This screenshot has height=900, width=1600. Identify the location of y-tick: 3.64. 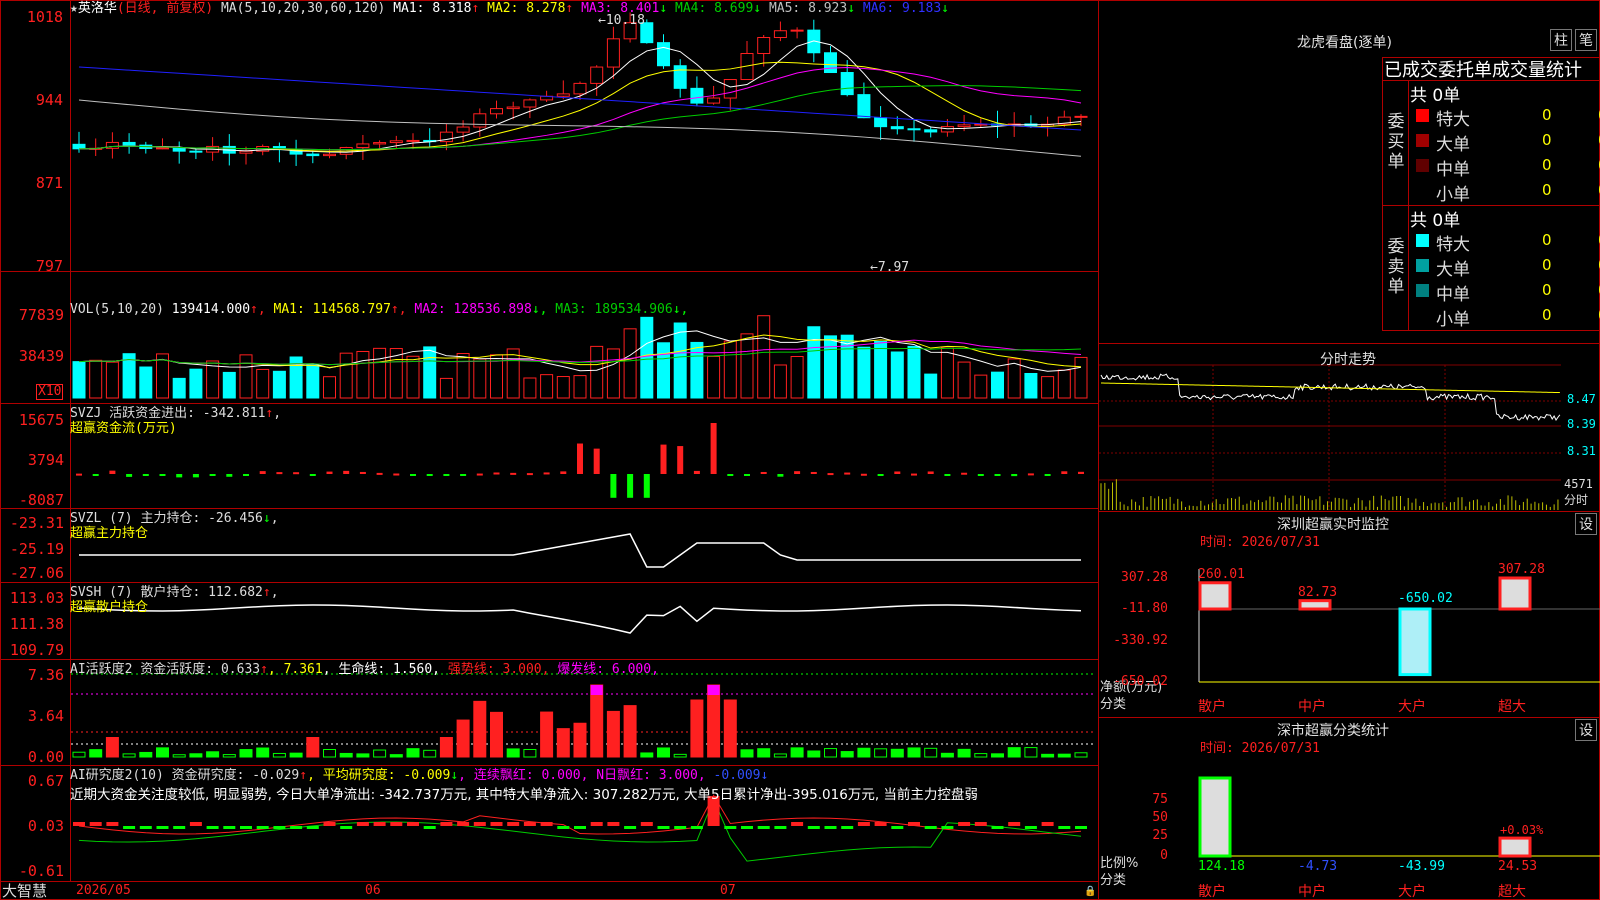
(45, 716).